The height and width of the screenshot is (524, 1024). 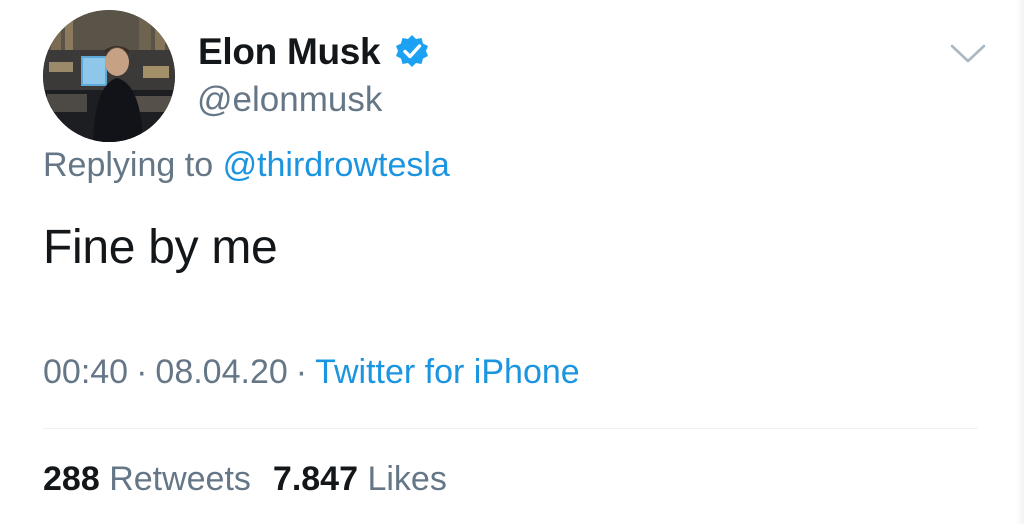 I want to click on tweet-source-link: Twitter for iPhone, so click(x=447, y=372).